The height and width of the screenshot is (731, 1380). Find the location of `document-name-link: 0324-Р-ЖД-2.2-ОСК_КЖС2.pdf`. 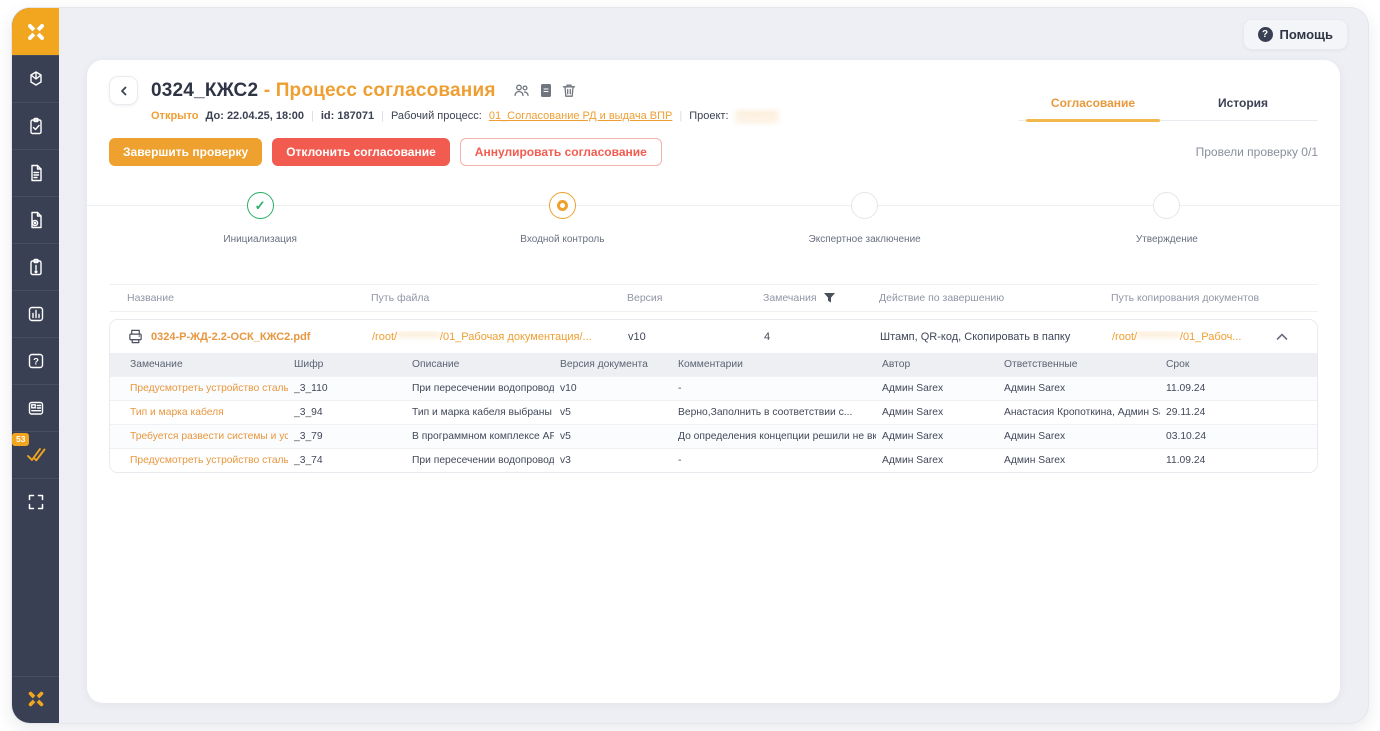

document-name-link: 0324-Р-ЖД-2.2-ОСК_КЖС2.pdf is located at coordinates (230, 337).